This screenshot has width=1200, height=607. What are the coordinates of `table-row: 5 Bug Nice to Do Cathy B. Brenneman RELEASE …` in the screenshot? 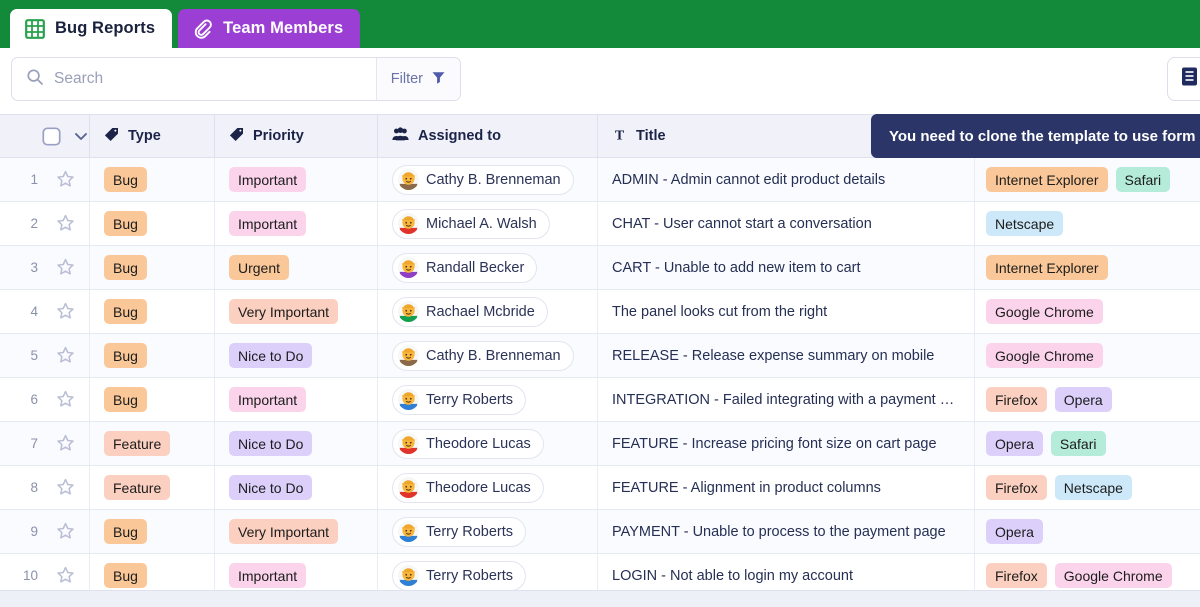 It's located at (600, 356).